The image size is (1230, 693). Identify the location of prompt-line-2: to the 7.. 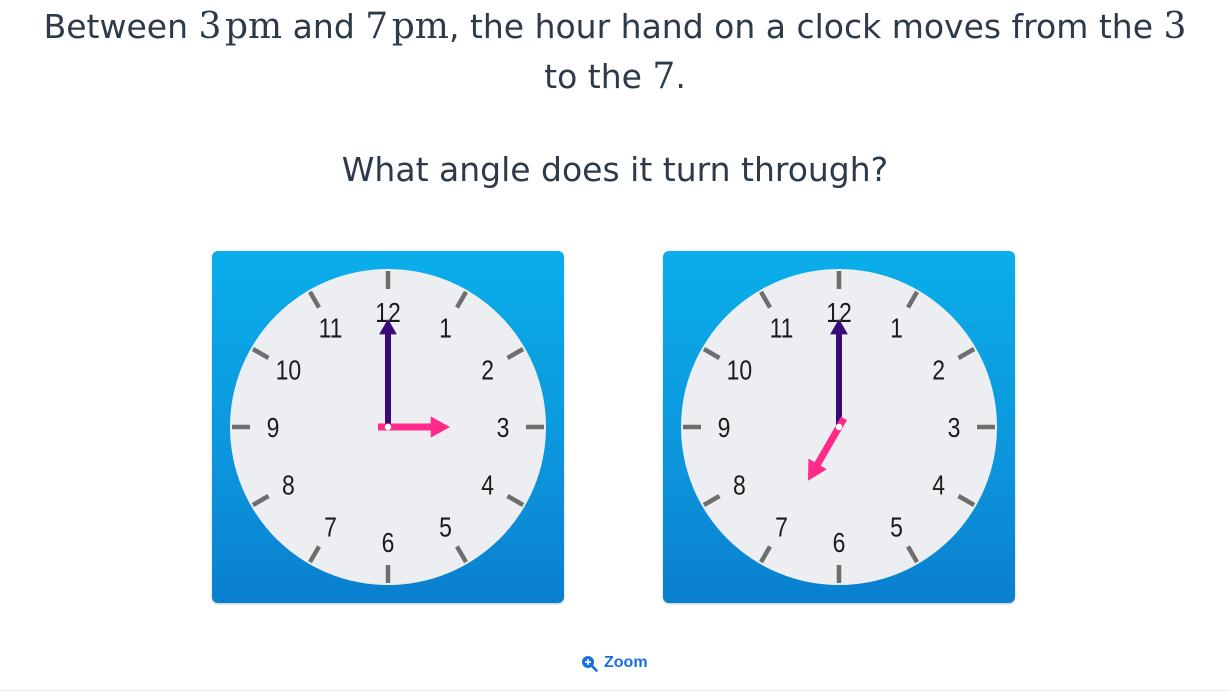
(615, 77).